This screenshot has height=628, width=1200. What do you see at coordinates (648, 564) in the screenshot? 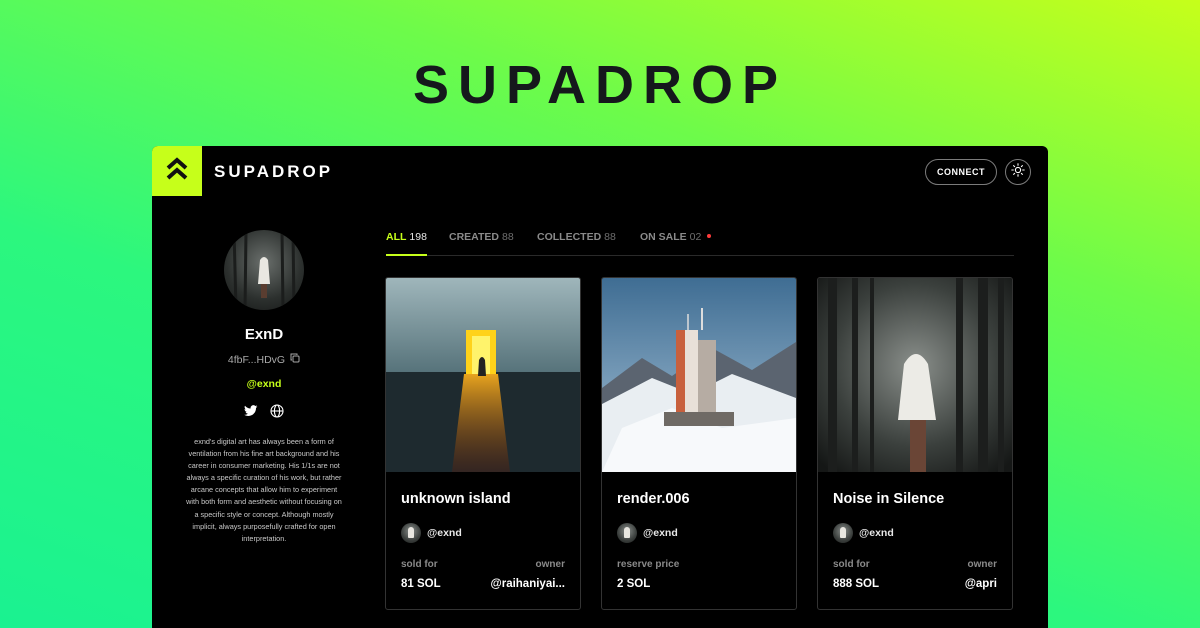
I see `price-label: reserve price` at bounding box center [648, 564].